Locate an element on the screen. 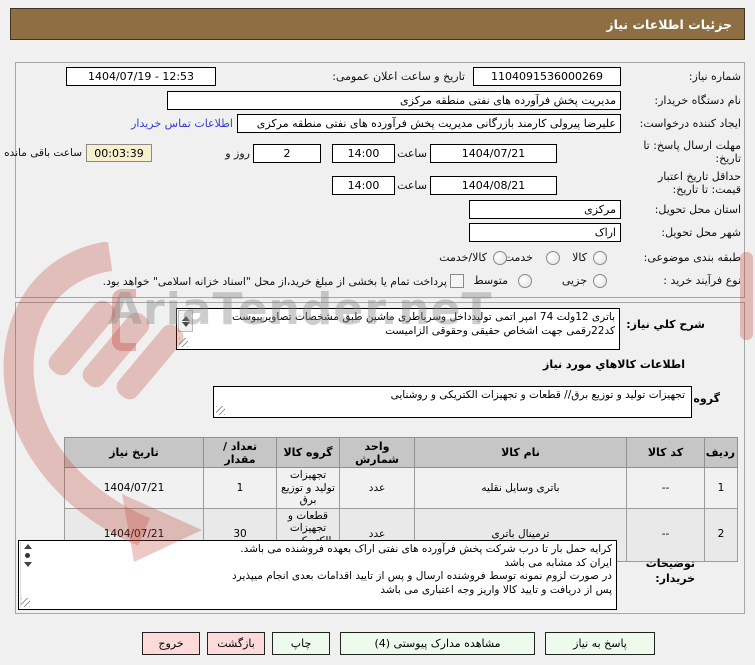  cell-group: تجهیزات تولید و توزیع برق is located at coordinates (308, 488).